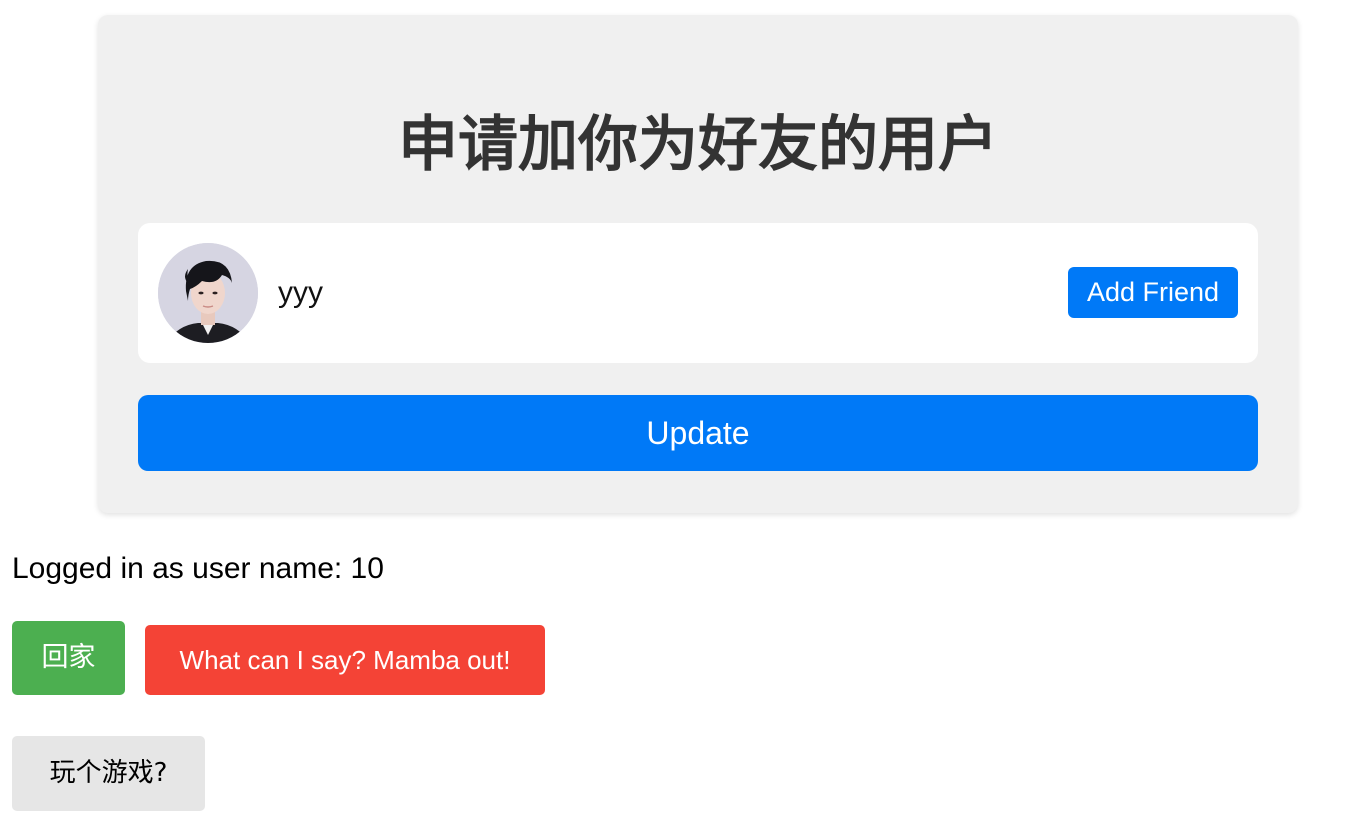 This screenshot has width=1356, height=828. I want to click on friend-request-item: yyy Add Friend, so click(698, 293).